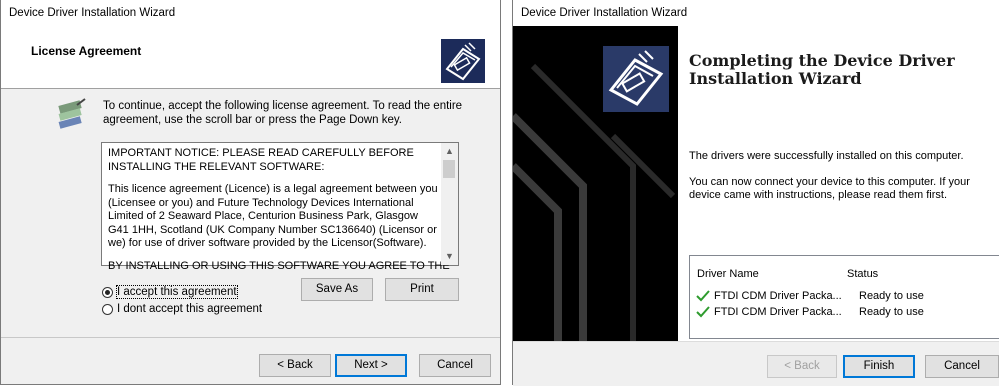 The width and height of the screenshot is (999, 386). I want to click on wizard-side-banner, so click(595, 183).